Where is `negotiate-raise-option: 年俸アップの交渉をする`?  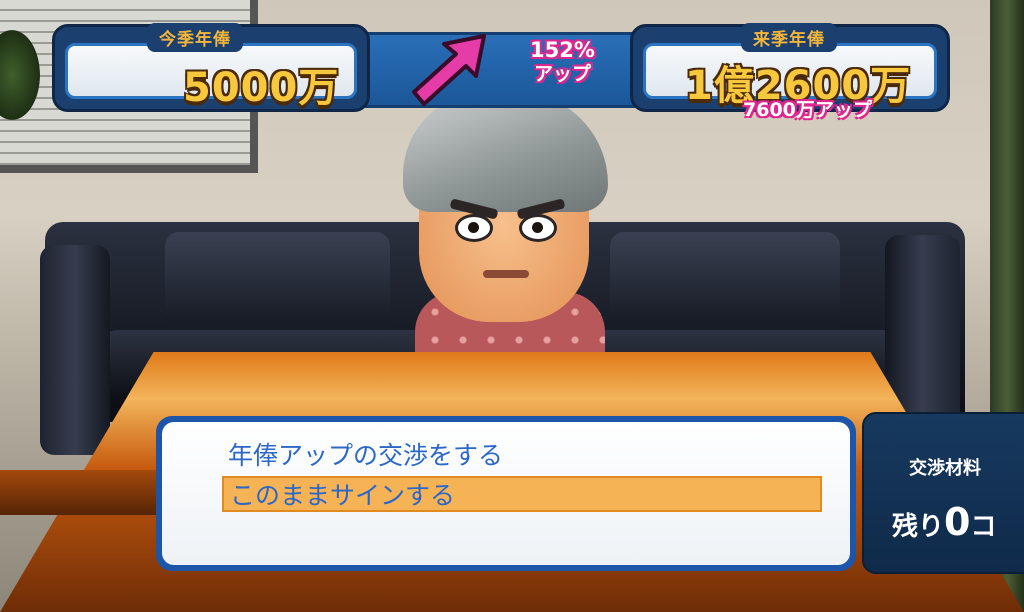 negotiate-raise-option: 年俸アップの交渉をする is located at coordinates (517, 456).